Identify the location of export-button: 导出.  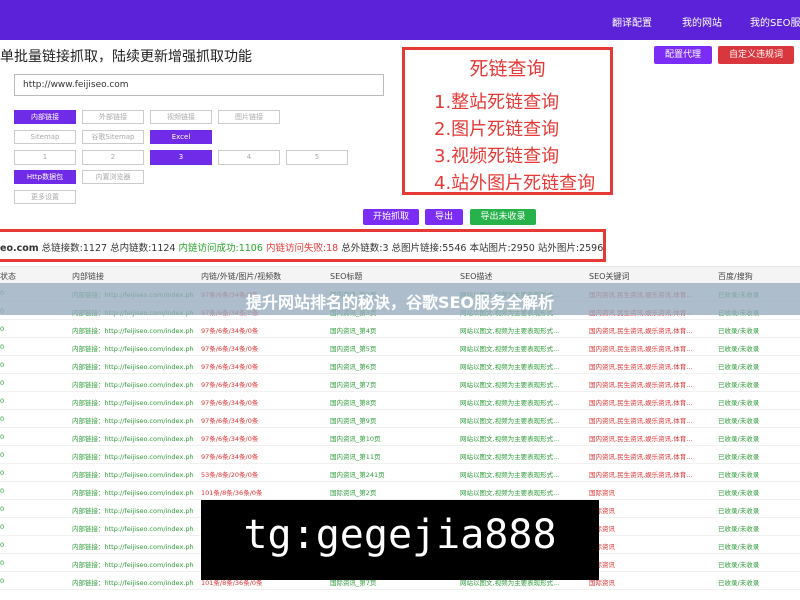
(444, 217).